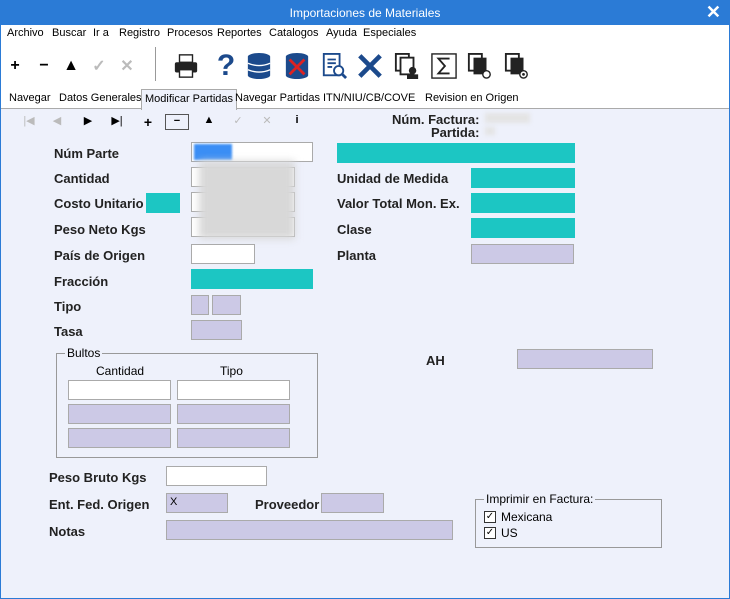  Describe the element at coordinates (117, 122) in the screenshot. I see `last-record-icon: ▶|` at that location.